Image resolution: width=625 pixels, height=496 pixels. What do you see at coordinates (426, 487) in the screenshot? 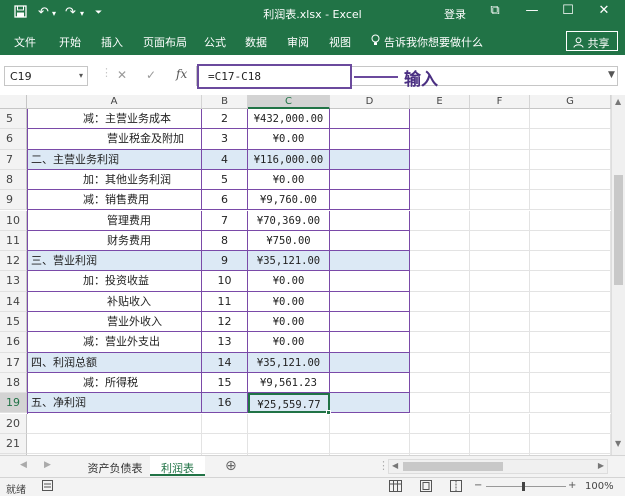
I see `page-layout-view-icon` at bounding box center [426, 487].